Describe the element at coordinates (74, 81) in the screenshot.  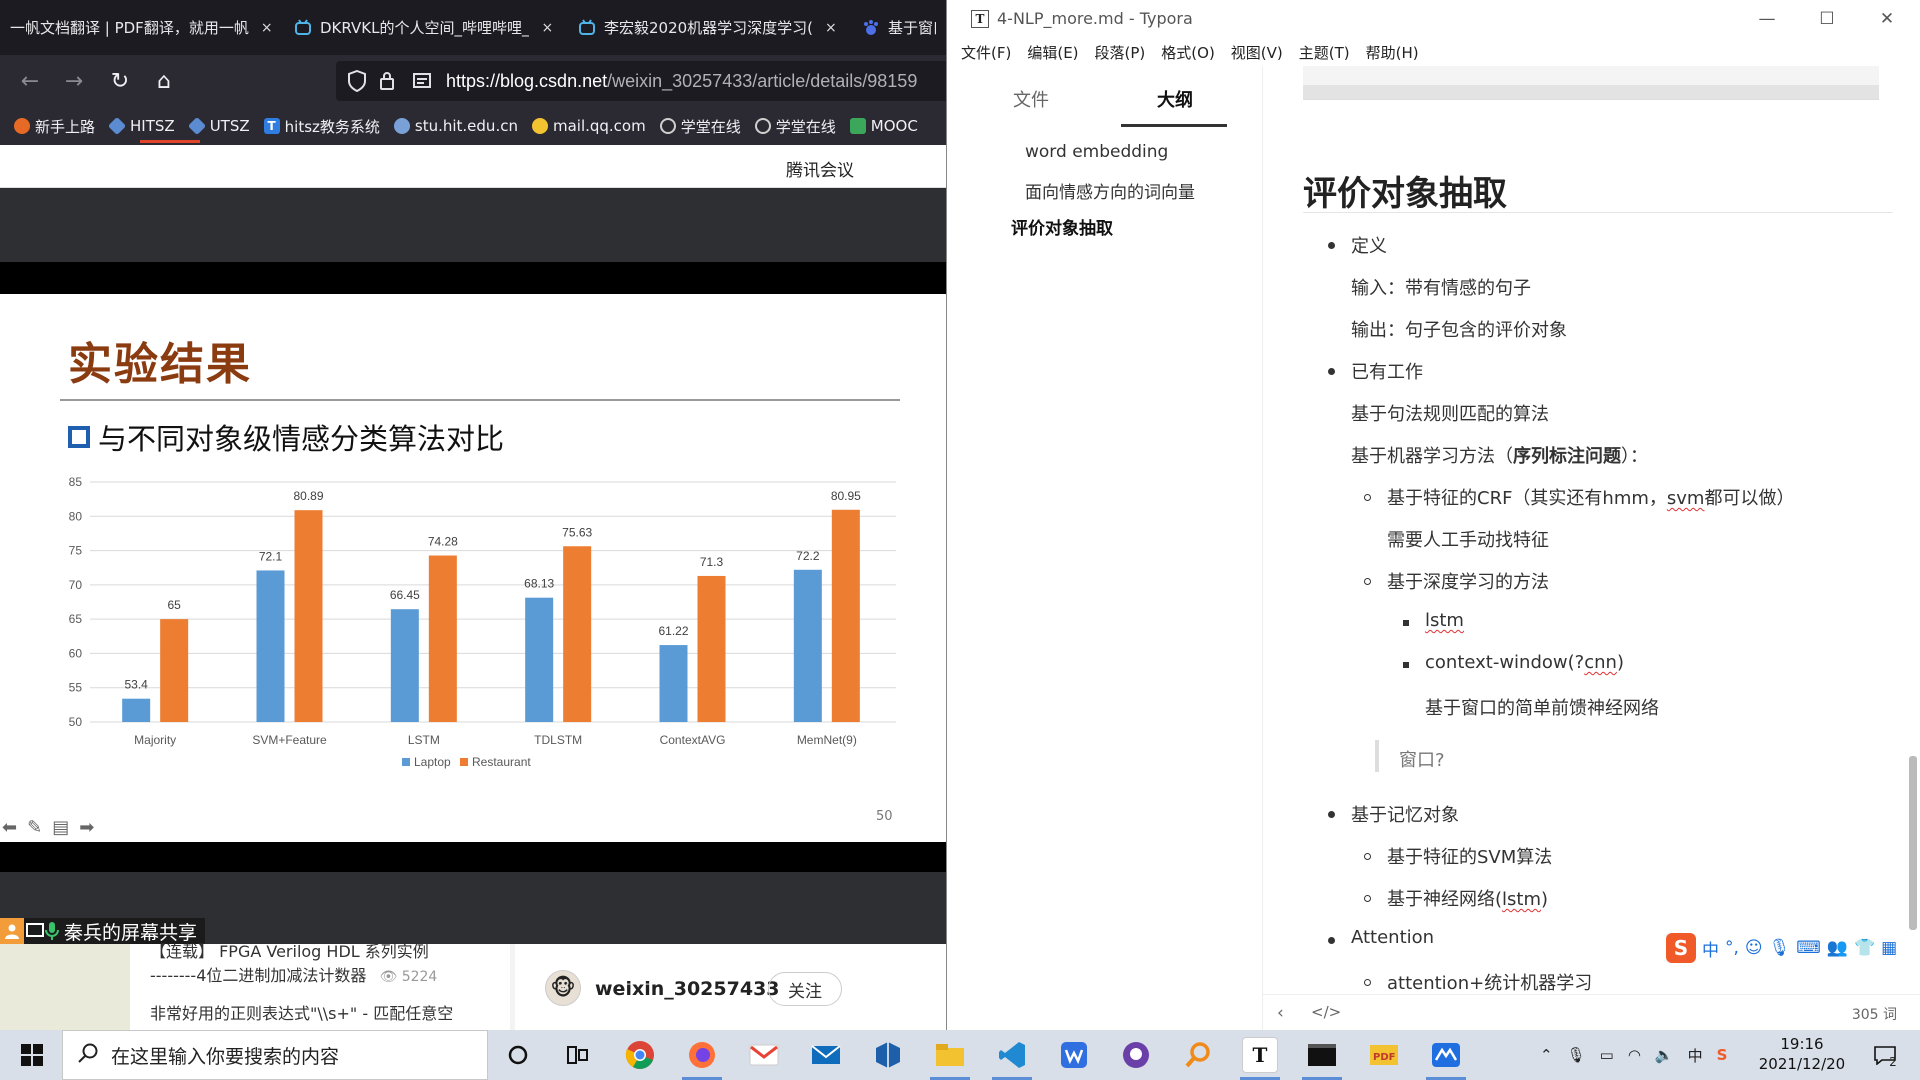
I see `forward-icon: →` at that location.